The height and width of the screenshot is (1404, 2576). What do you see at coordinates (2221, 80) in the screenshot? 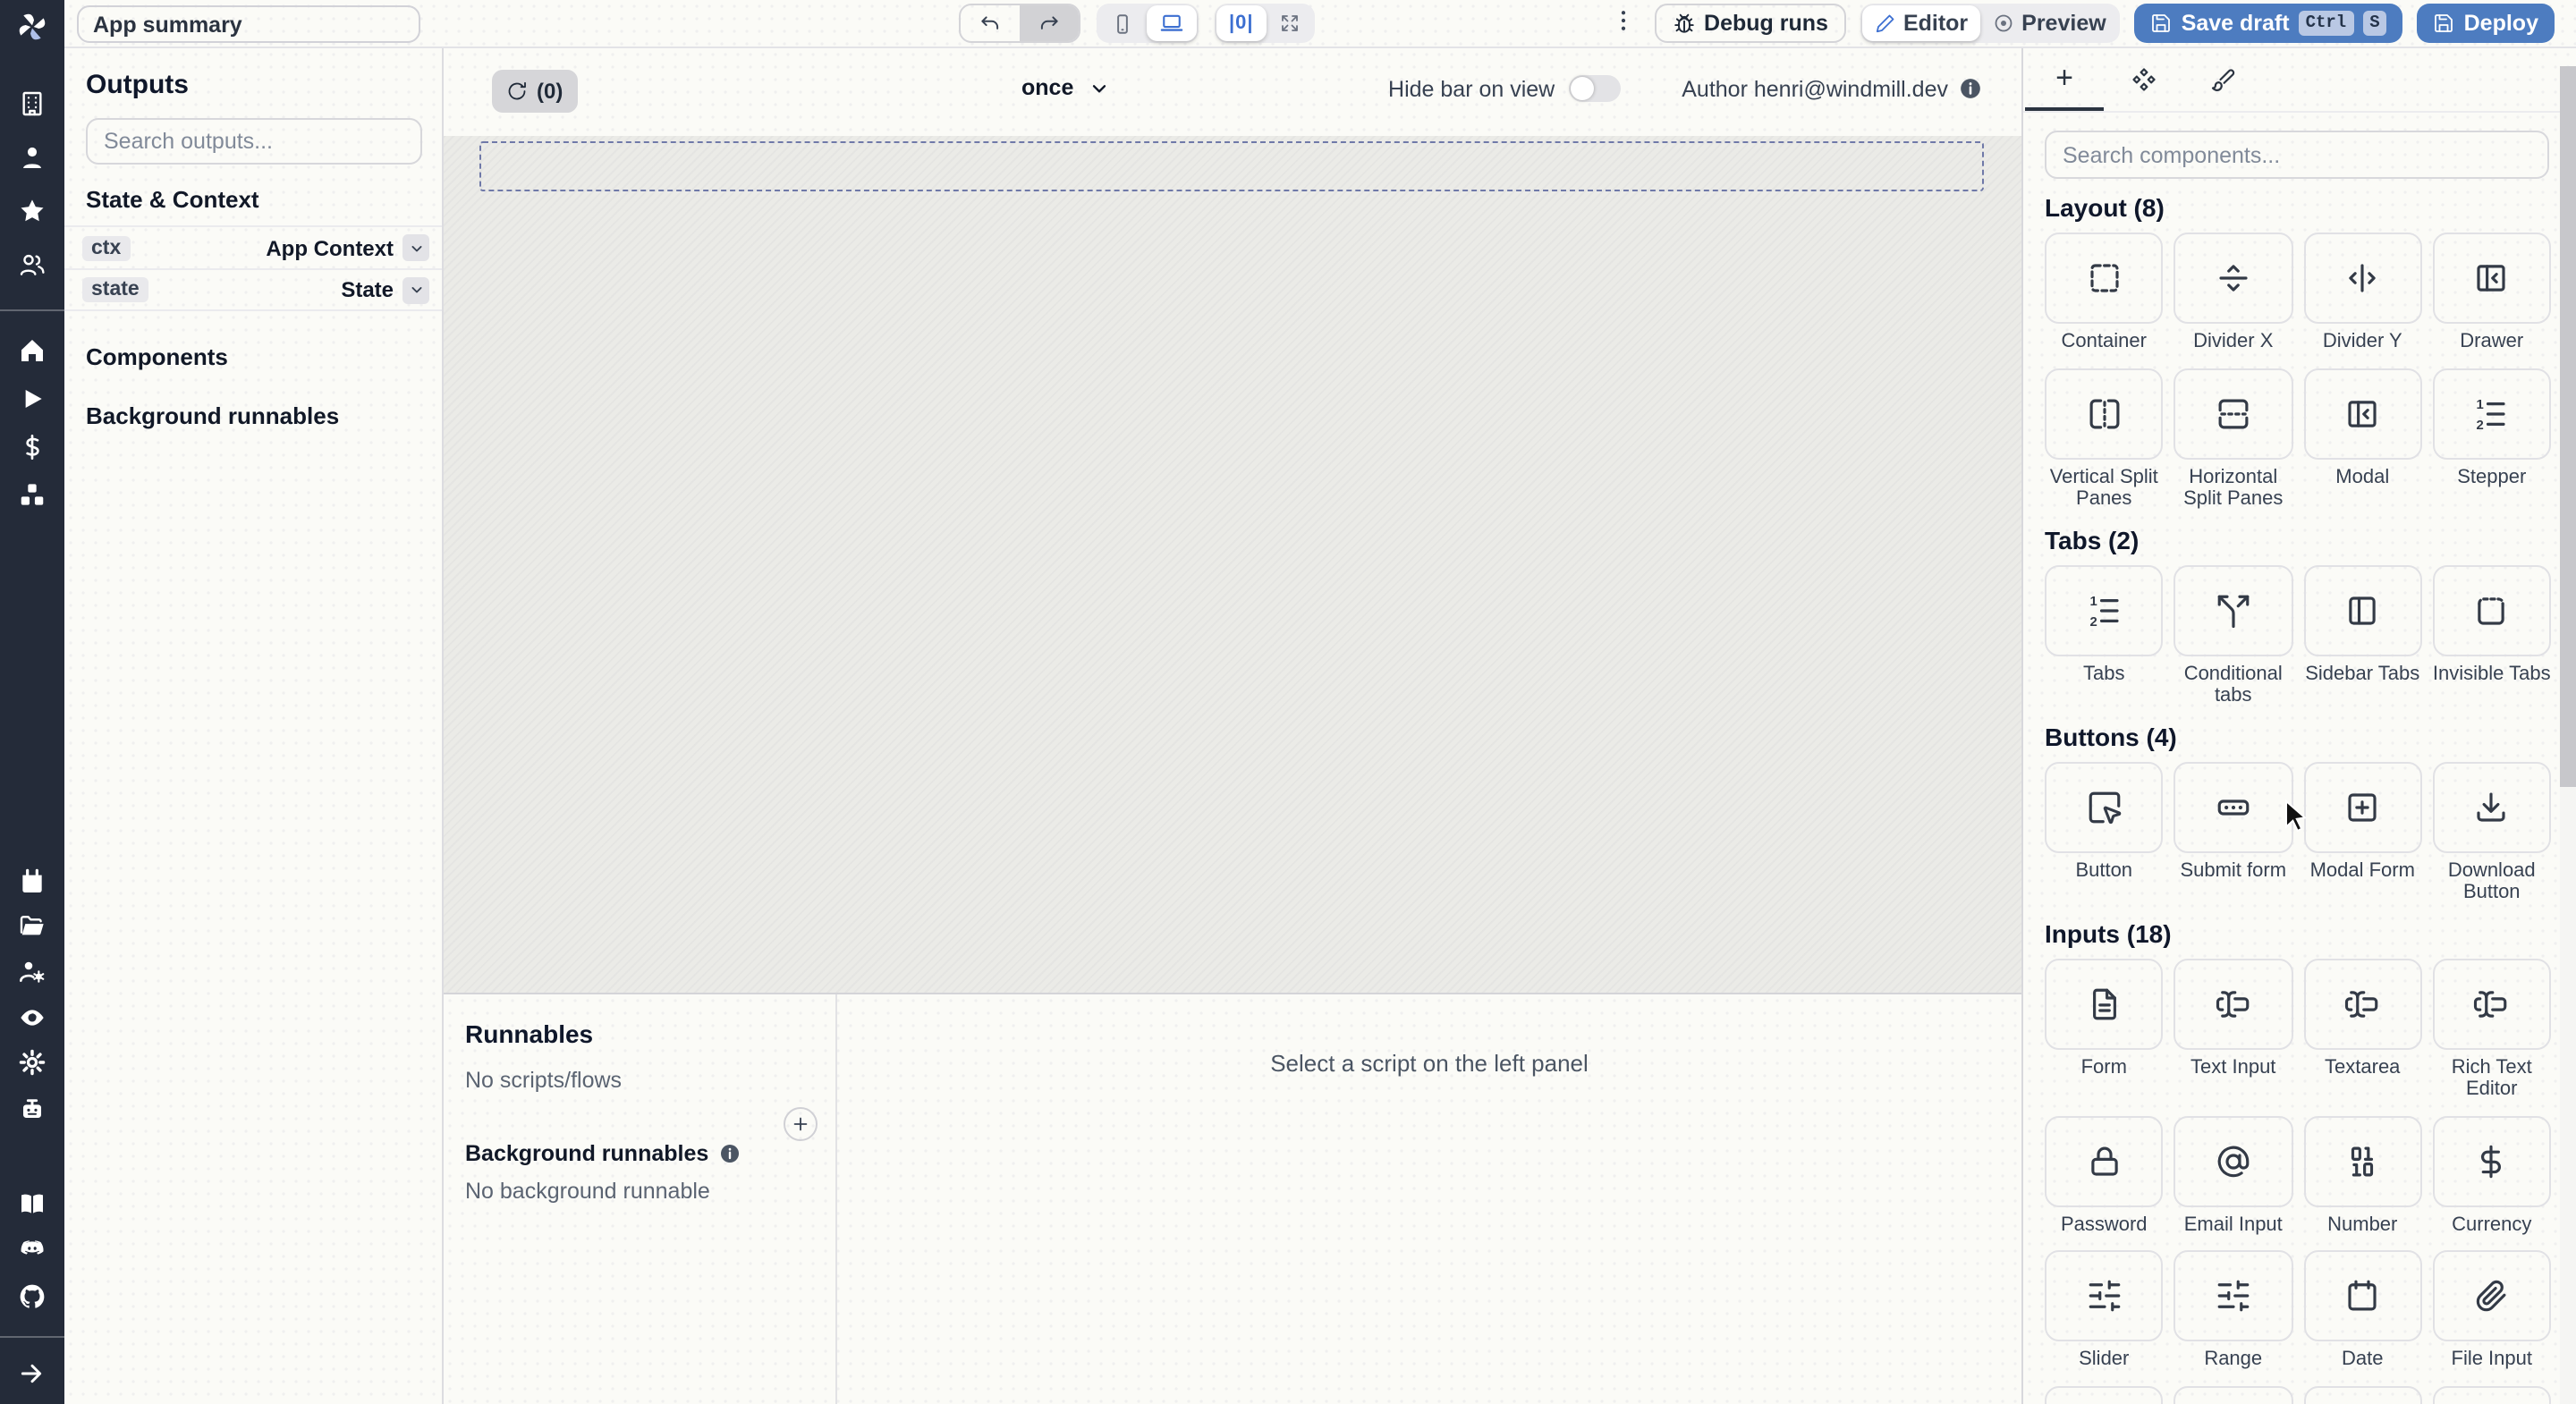
I see `tab-styling` at bounding box center [2221, 80].